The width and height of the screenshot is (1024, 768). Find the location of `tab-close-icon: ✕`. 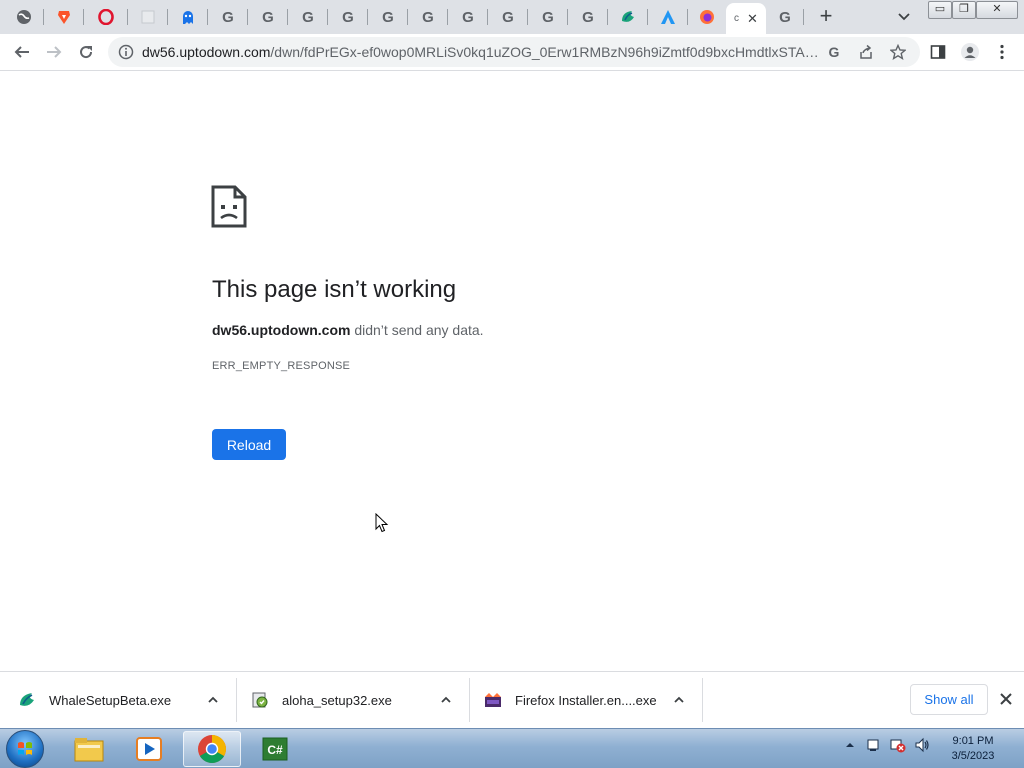

tab-close-icon: ✕ is located at coordinates (752, 19).